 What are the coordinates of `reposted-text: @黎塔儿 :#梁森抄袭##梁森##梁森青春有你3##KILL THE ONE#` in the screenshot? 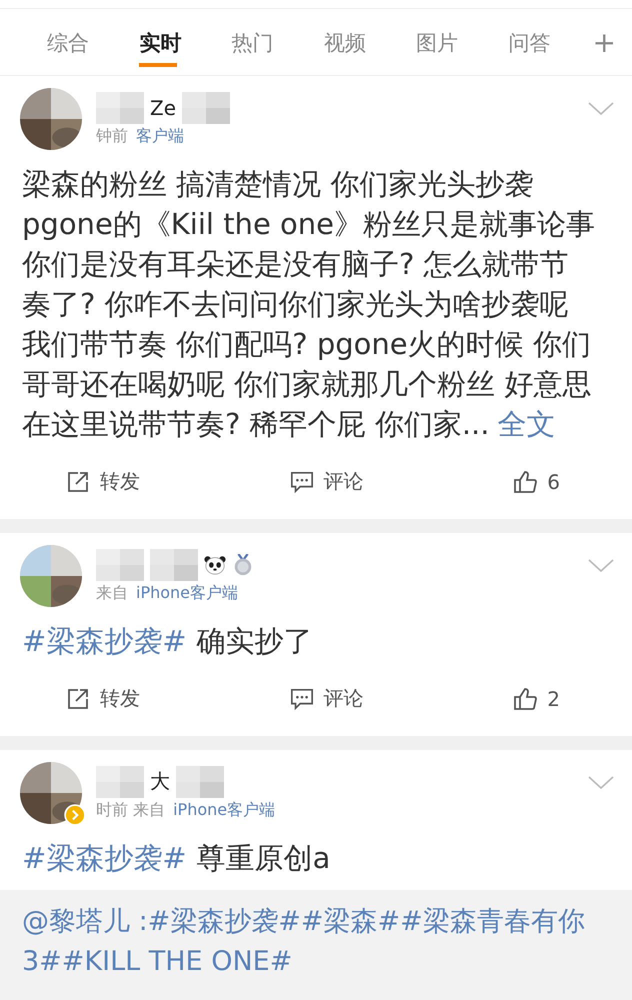 It's located at (320, 942).